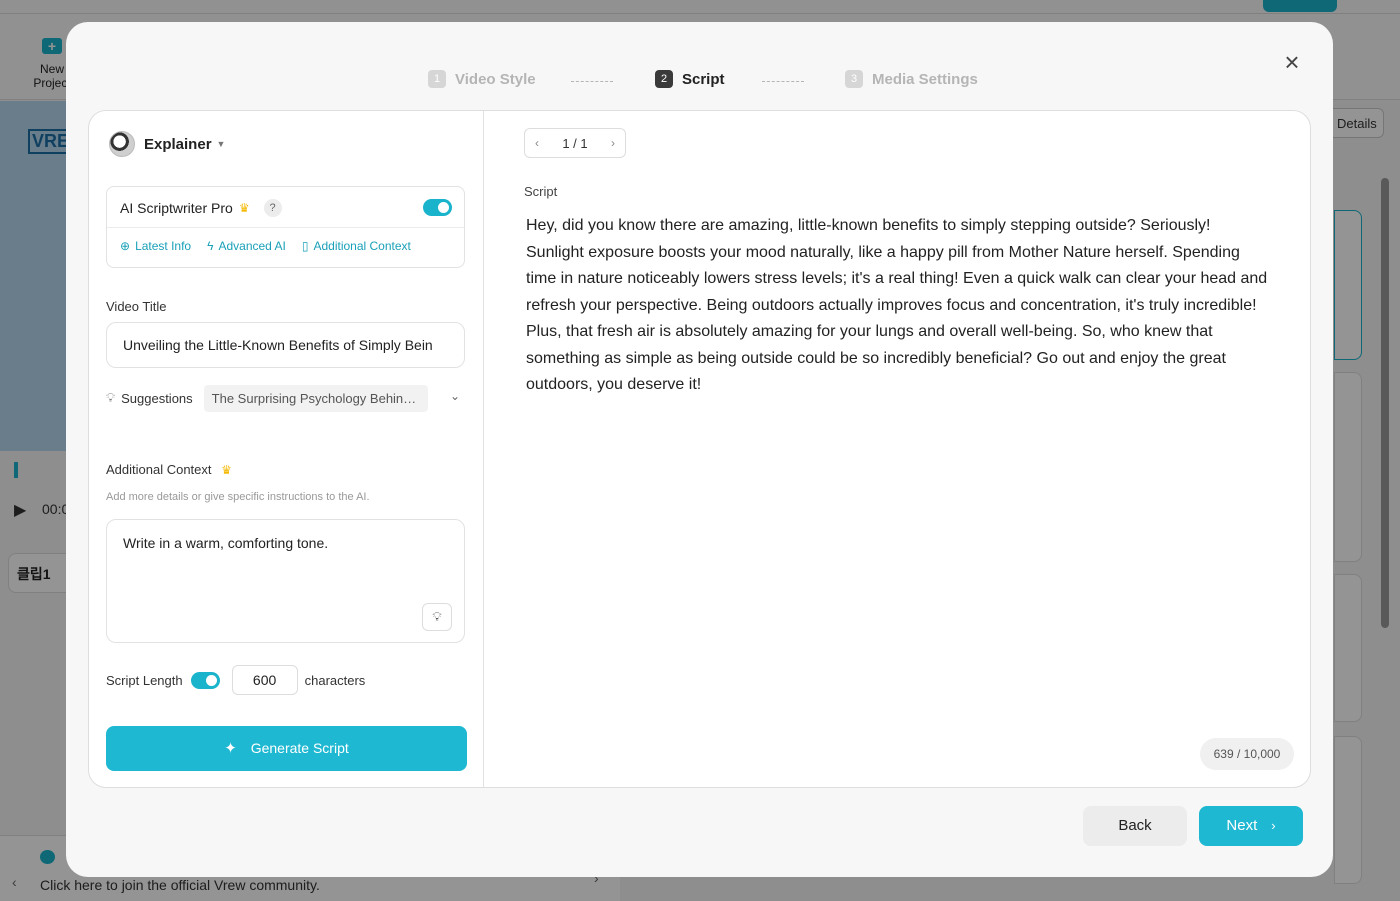 This screenshot has height=901, width=1400. Describe the element at coordinates (252, 246) in the screenshot. I see `advanced-ai-label: Advanced AI` at that location.